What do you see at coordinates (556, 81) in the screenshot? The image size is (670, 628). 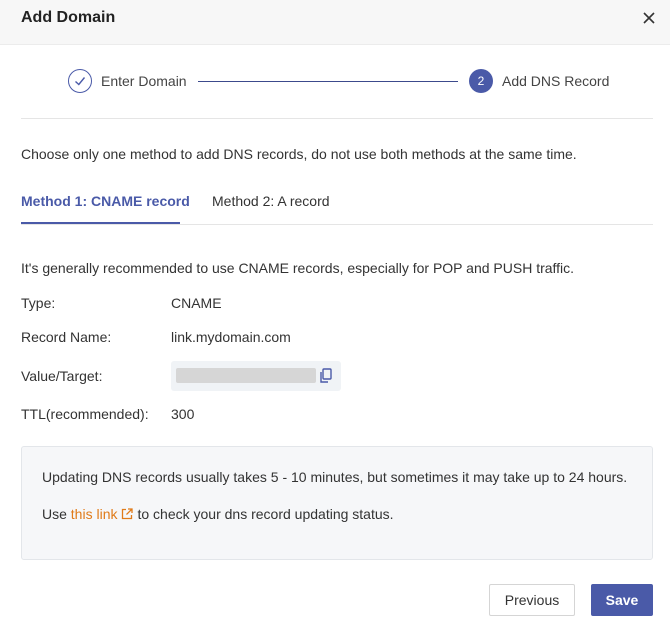 I see `step-add-dns-record-label: Add DNS Record` at bounding box center [556, 81].